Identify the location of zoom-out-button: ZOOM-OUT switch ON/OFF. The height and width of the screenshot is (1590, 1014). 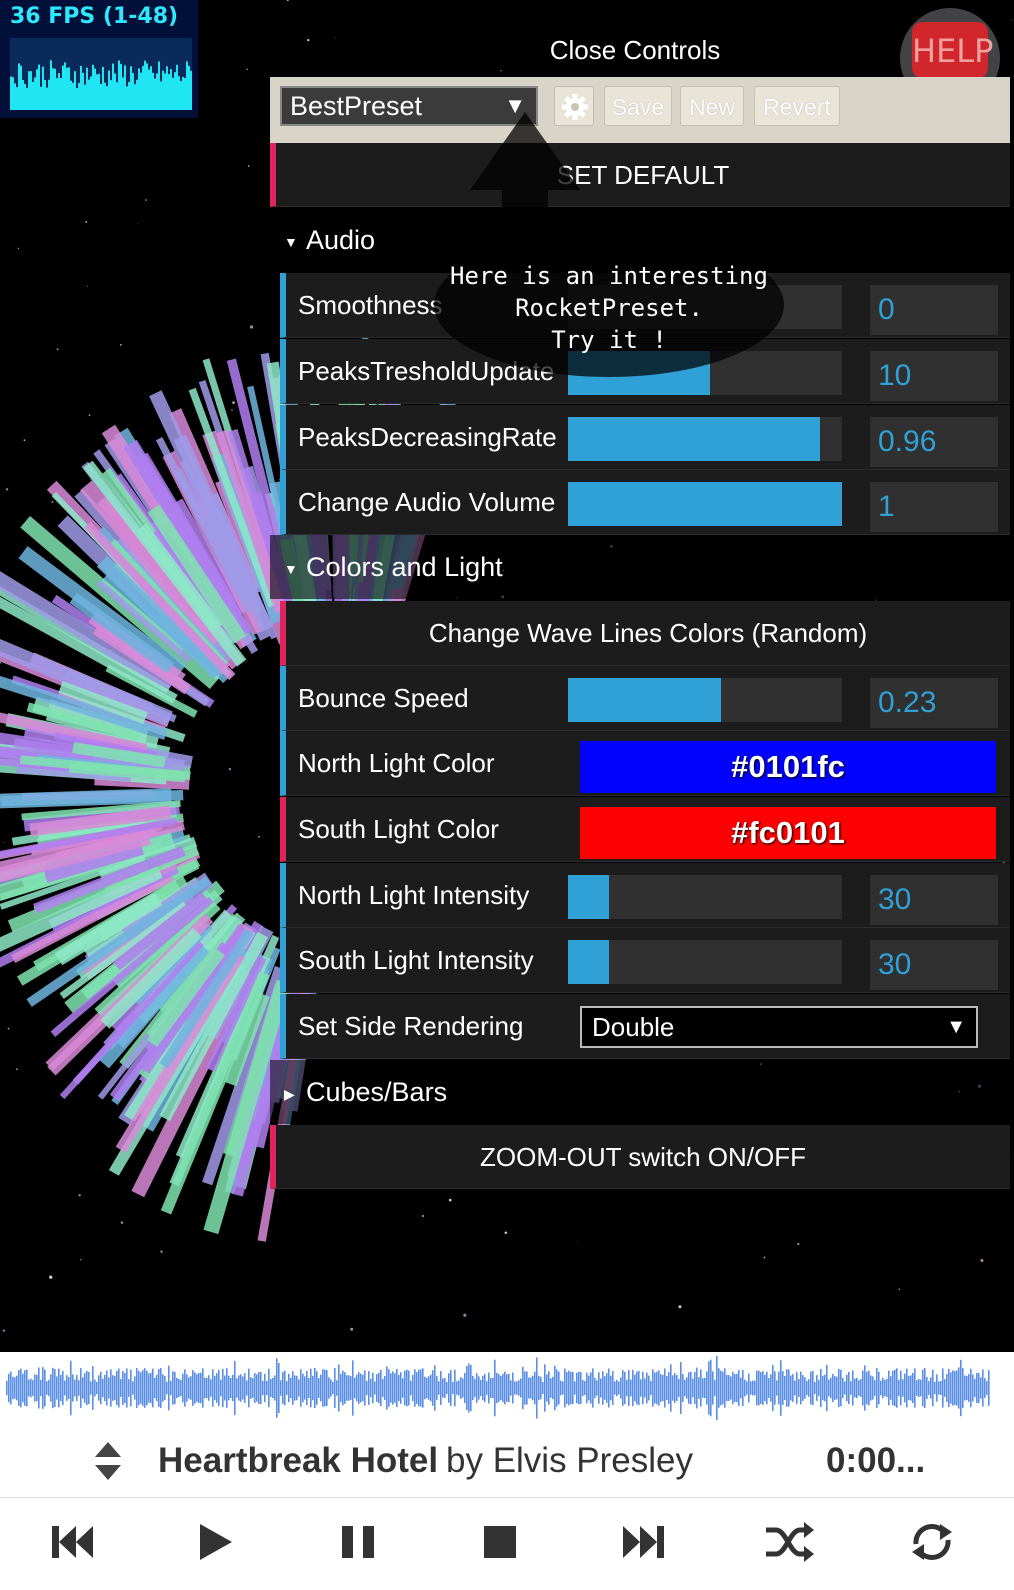
(640, 1157).